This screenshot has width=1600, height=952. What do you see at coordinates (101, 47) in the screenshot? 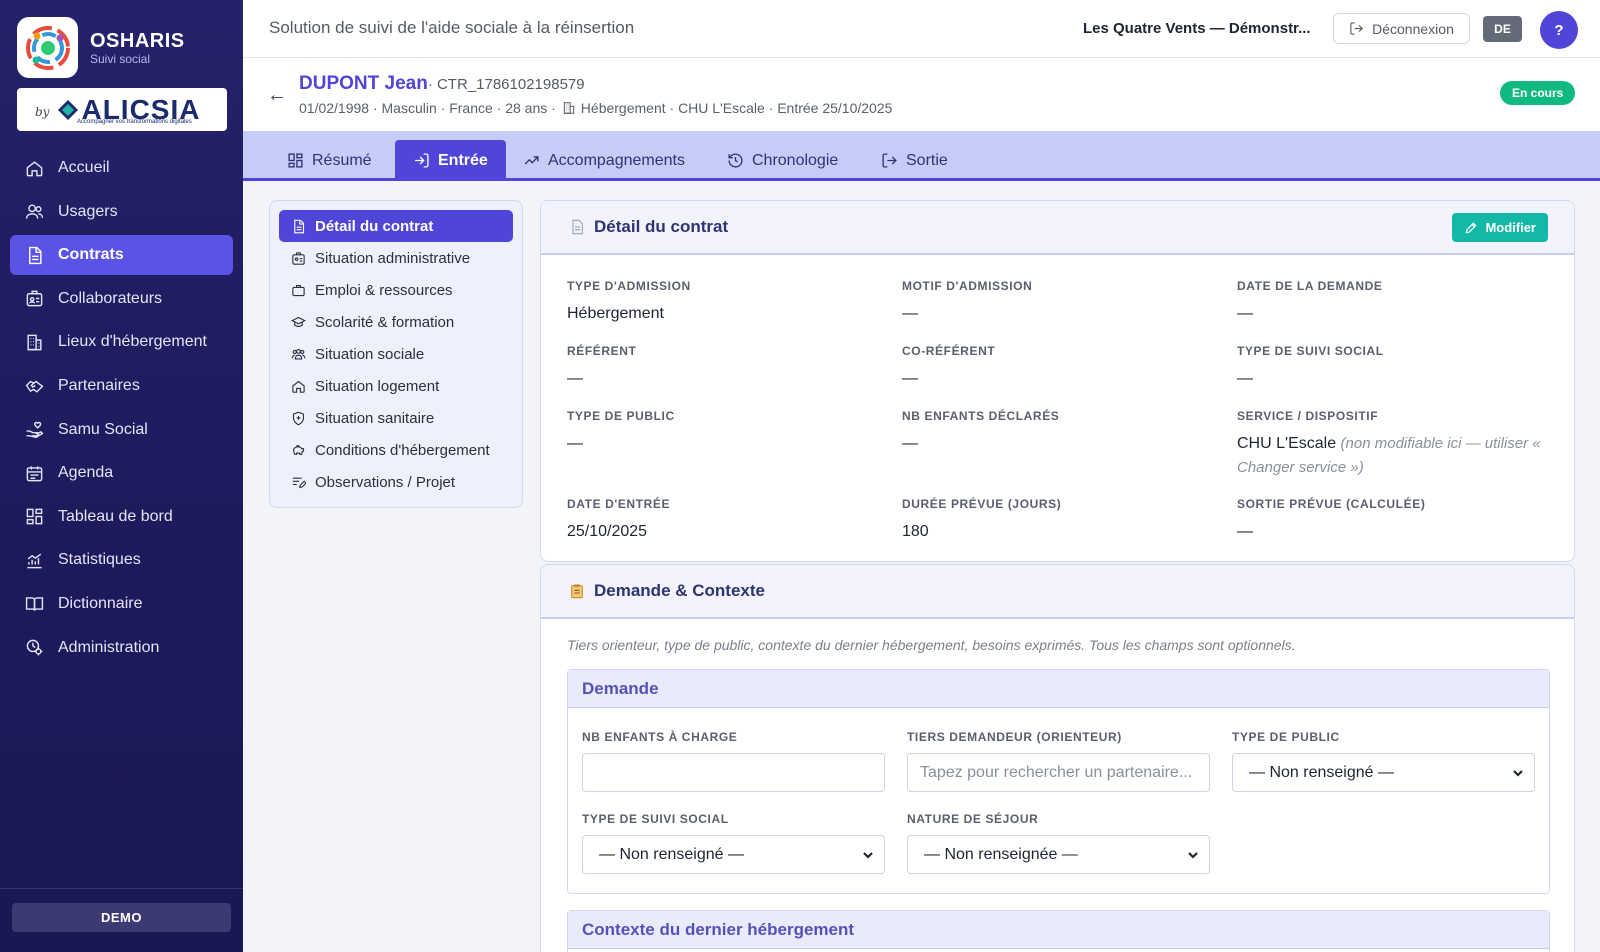
I see `brand: OSHARIS Suivi social` at bounding box center [101, 47].